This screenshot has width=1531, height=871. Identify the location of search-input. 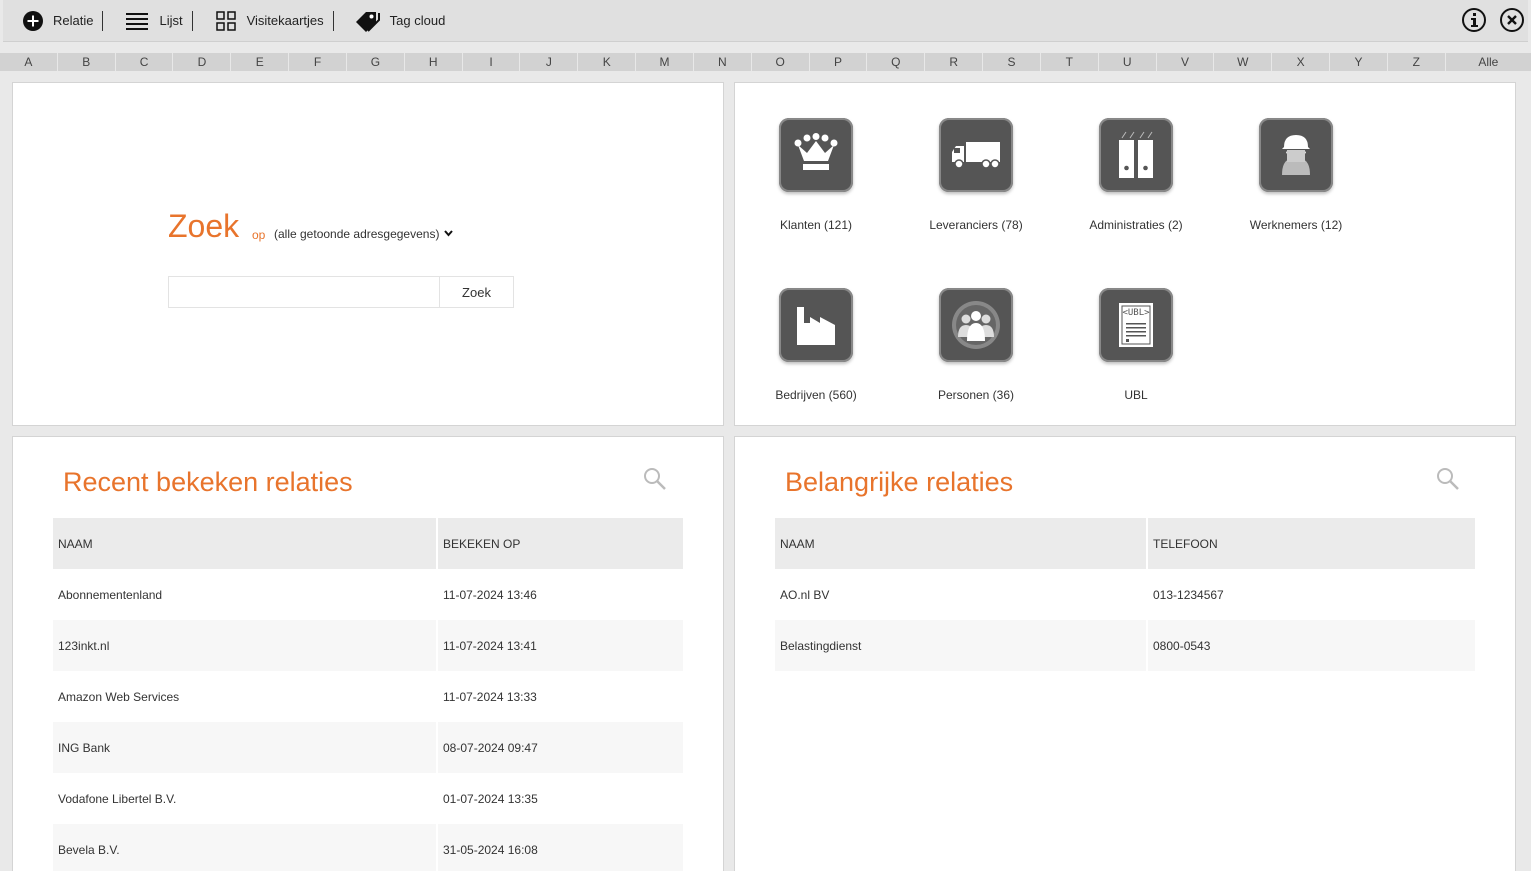
(304, 292).